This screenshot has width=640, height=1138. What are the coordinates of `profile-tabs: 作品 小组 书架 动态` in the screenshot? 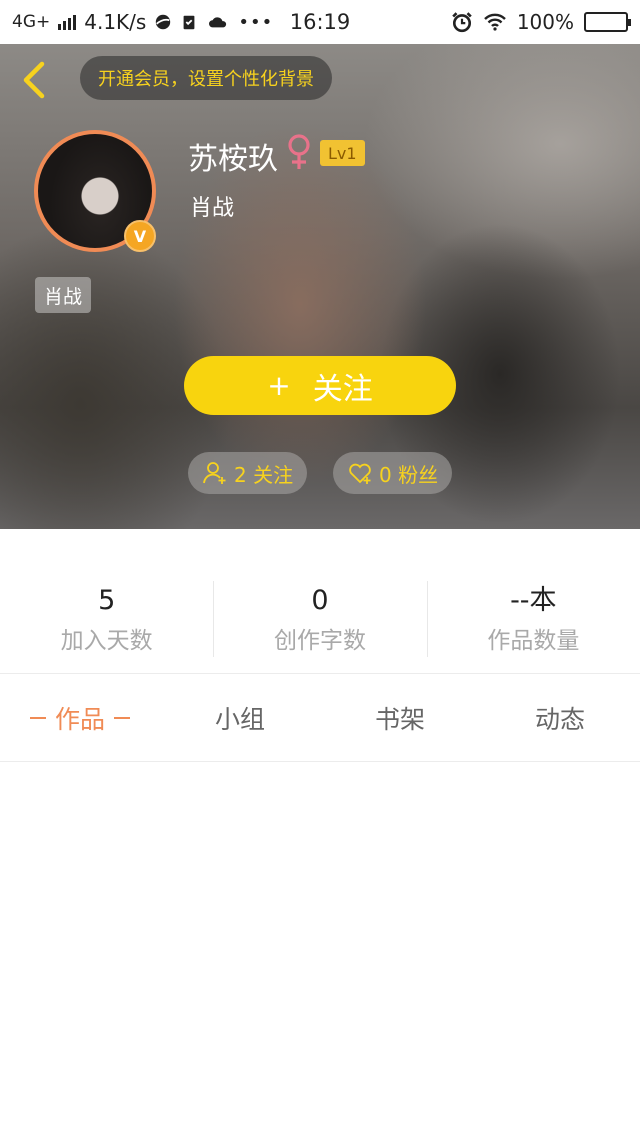 It's located at (320, 718).